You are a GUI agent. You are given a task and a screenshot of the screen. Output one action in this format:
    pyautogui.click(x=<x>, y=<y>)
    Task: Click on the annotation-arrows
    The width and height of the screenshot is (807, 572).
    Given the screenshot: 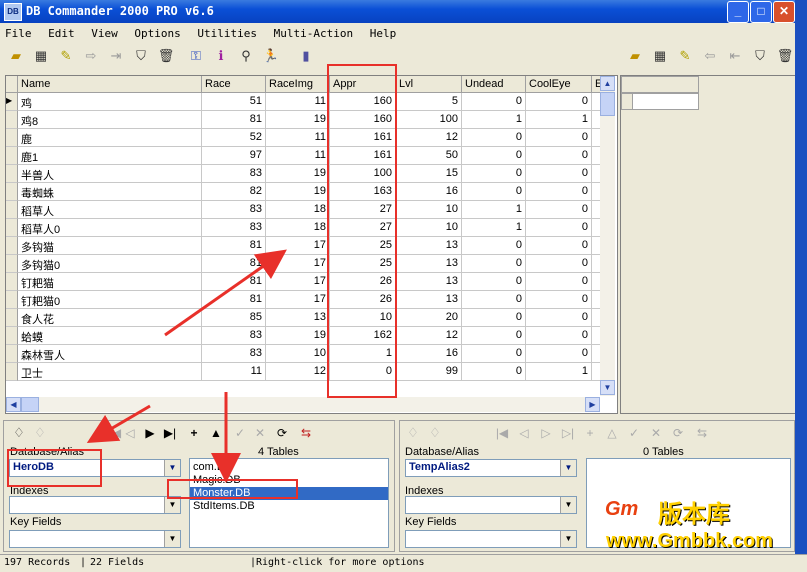 What is the action you would take?
    pyautogui.click(x=186, y=366)
    